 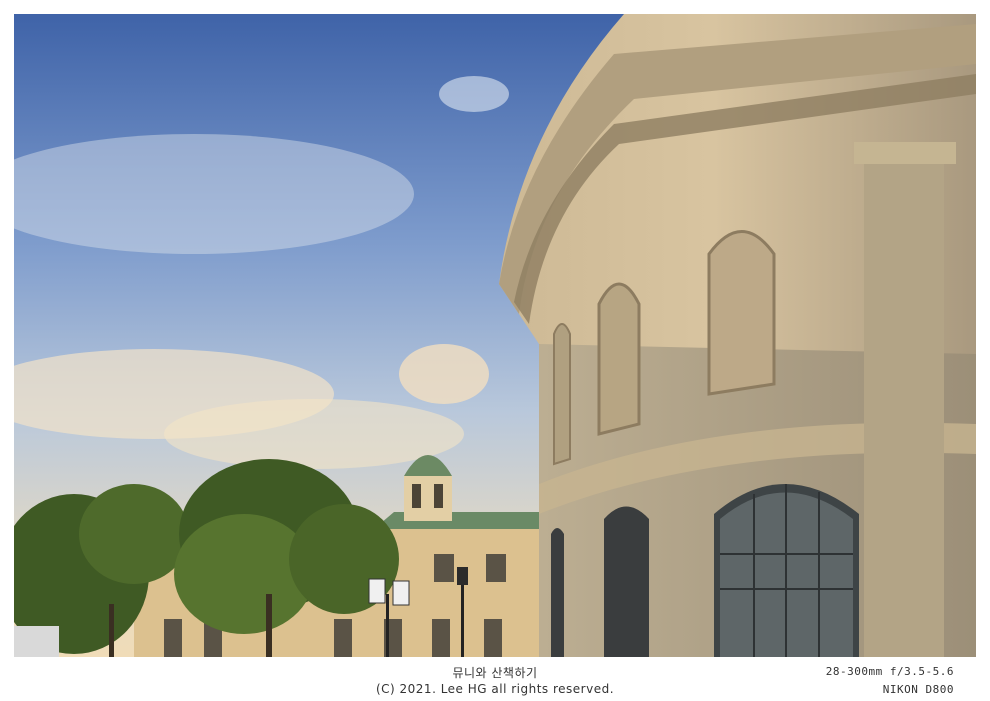 What do you see at coordinates (918, 689) in the screenshot?
I see `camera-model: NIKON D800` at bounding box center [918, 689].